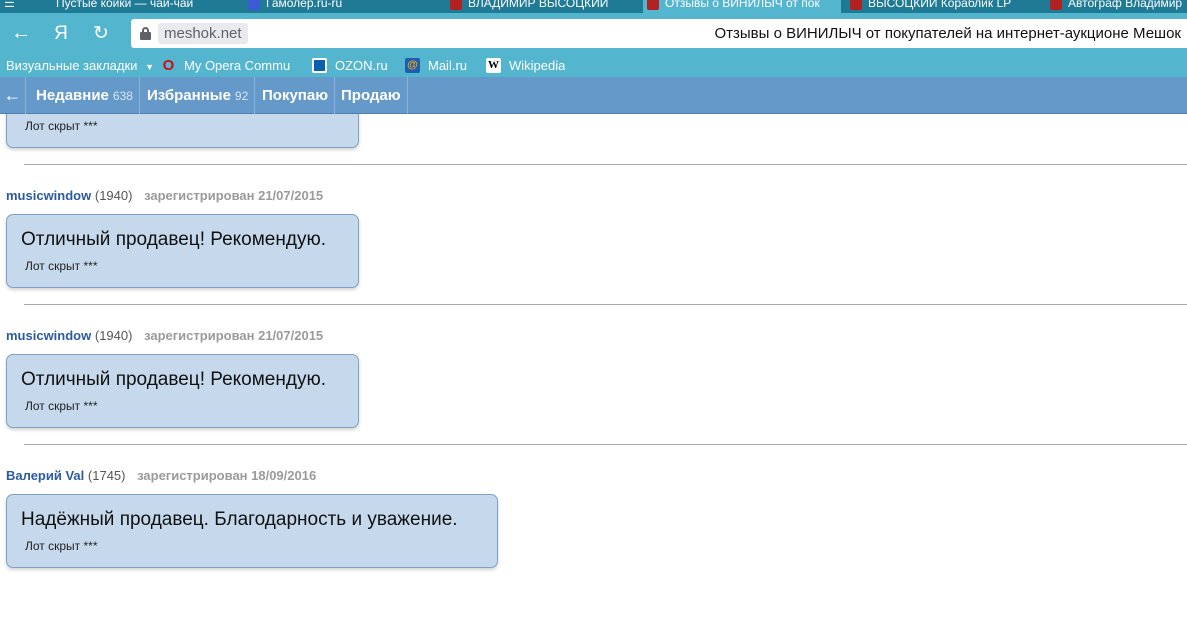 This screenshot has height=625, width=1187. What do you see at coordinates (13, 95) in the screenshot?
I see `back-arrow-icon: ←` at bounding box center [13, 95].